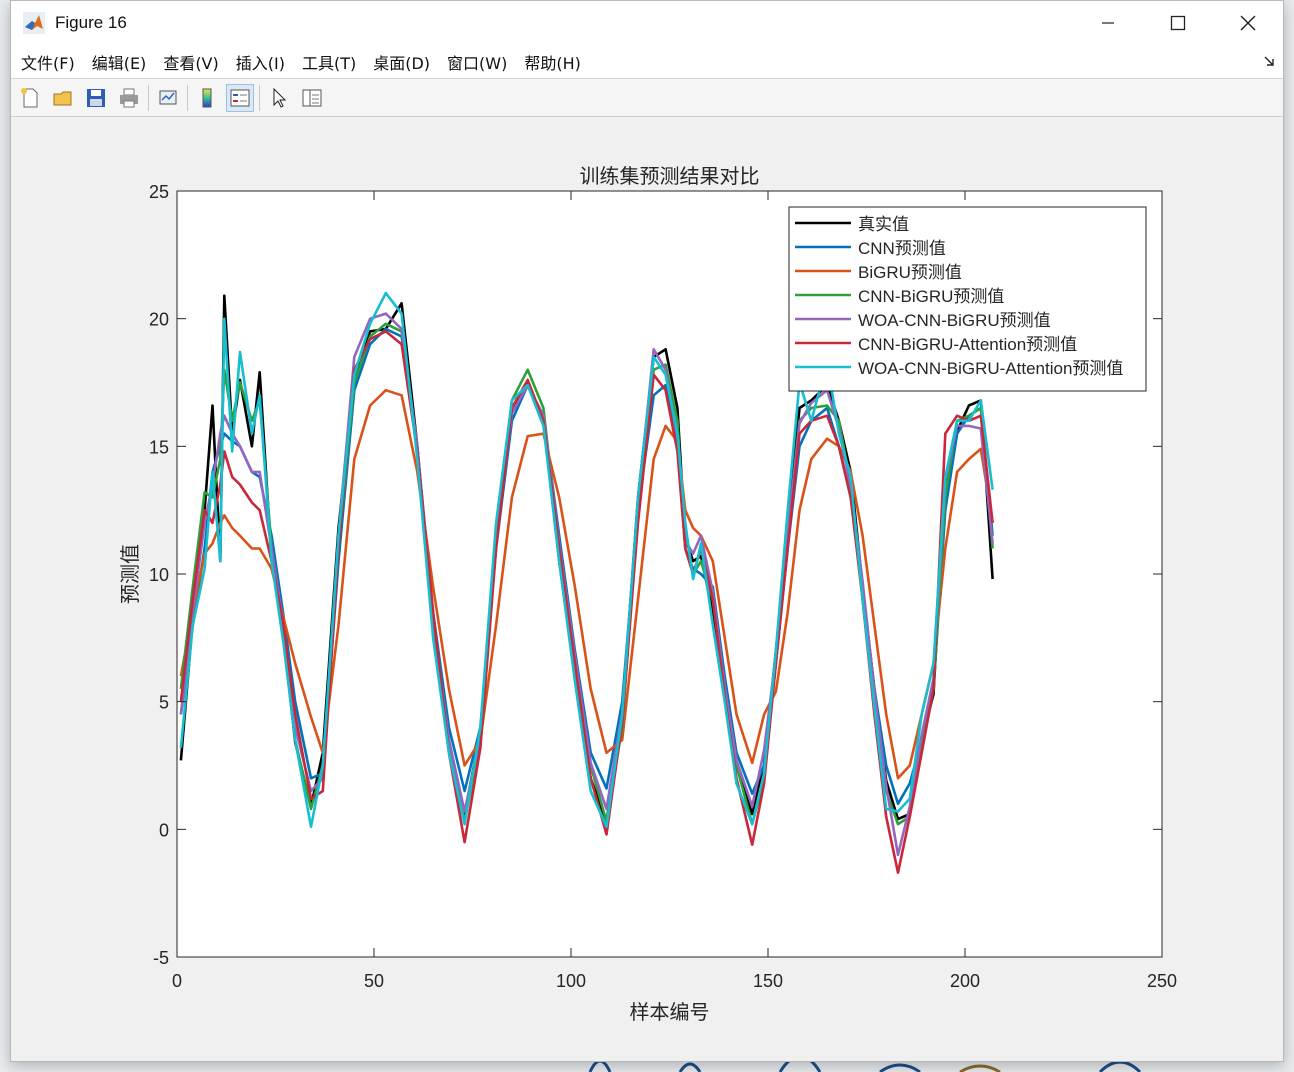  What do you see at coordinates (1162, 981) in the screenshot?
I see `x-tick-label: 250` at bounding box center [1162, 981].